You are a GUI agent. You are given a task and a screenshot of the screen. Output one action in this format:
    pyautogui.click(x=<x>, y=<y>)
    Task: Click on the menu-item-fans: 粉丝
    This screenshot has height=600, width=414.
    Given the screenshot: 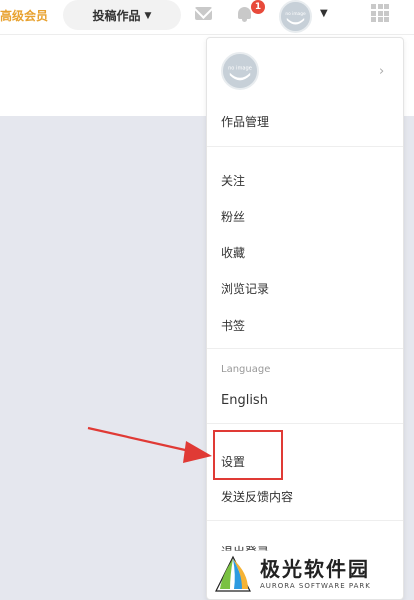 What is the action you would take?
    pyautogui.click(x=233, y=216)
    